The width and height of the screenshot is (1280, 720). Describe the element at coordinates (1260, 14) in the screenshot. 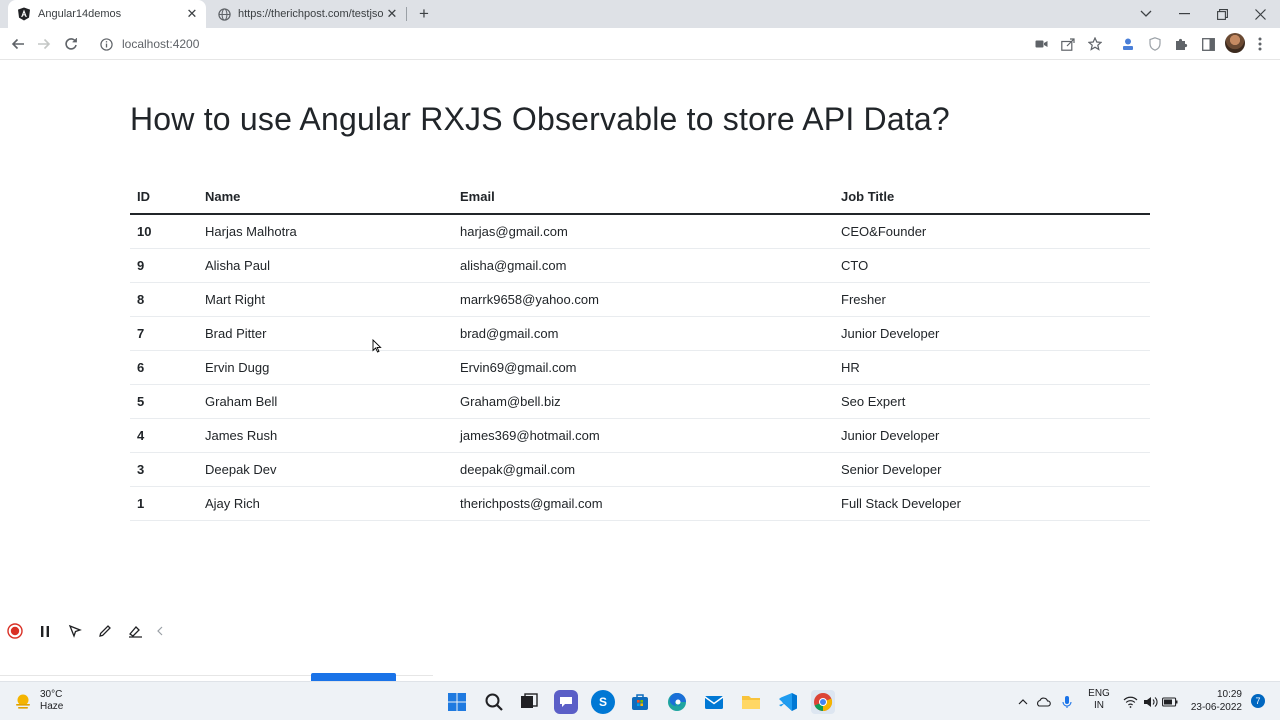

I see `close-window-icon` at that location.